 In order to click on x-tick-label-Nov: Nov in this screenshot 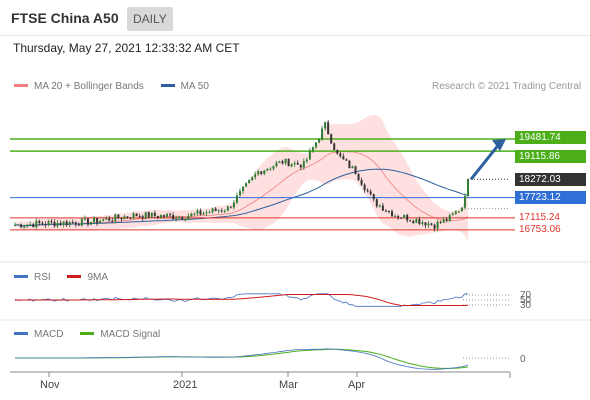, I will do `click(50, 385)`.